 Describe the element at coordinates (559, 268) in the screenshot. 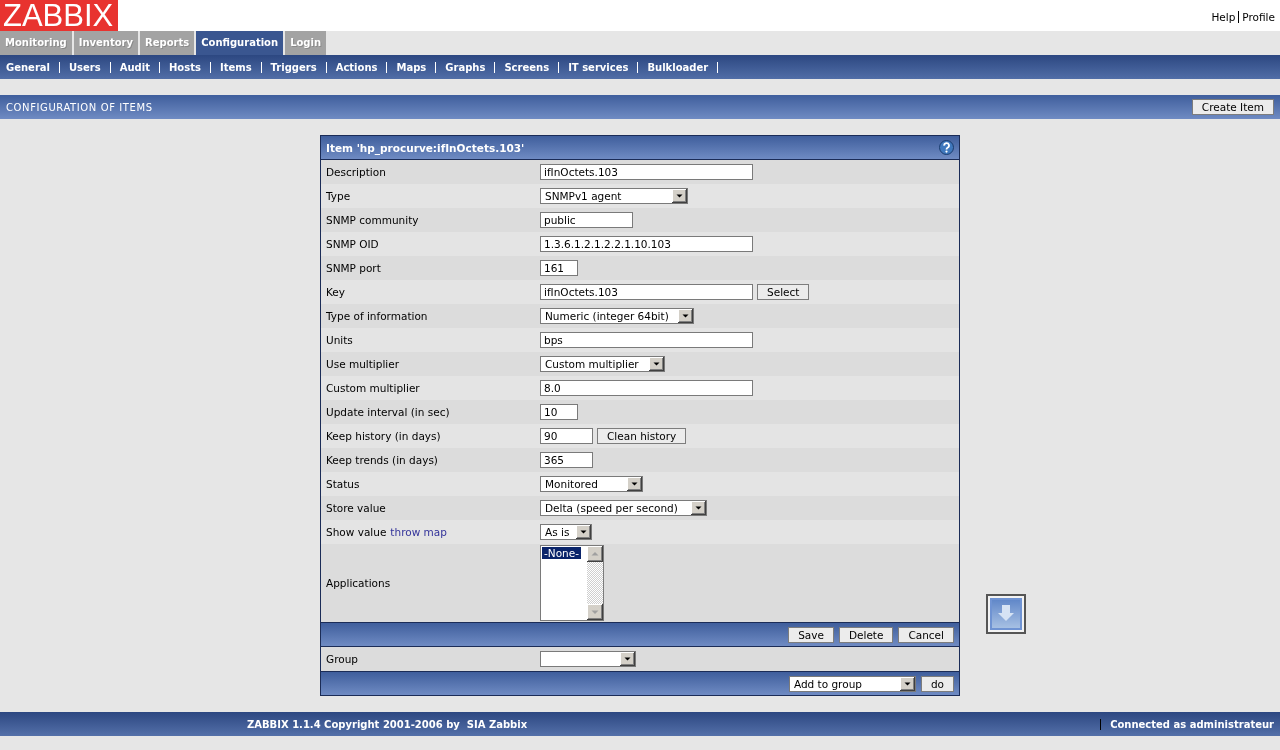

I see `snmp-port-field: 161` at that location.